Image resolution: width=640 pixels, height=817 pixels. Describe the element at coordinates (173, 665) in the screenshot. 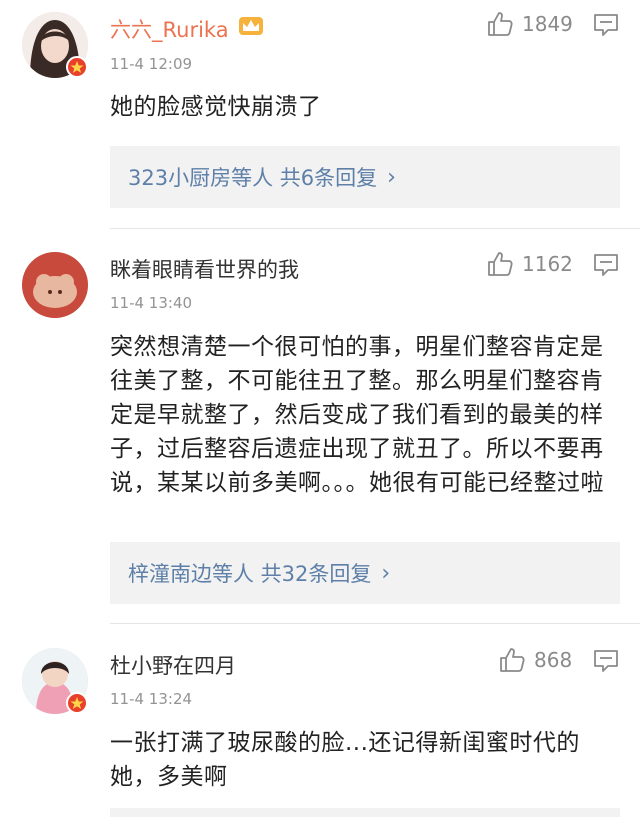

I see `username: 杜小野在四月` at that location.